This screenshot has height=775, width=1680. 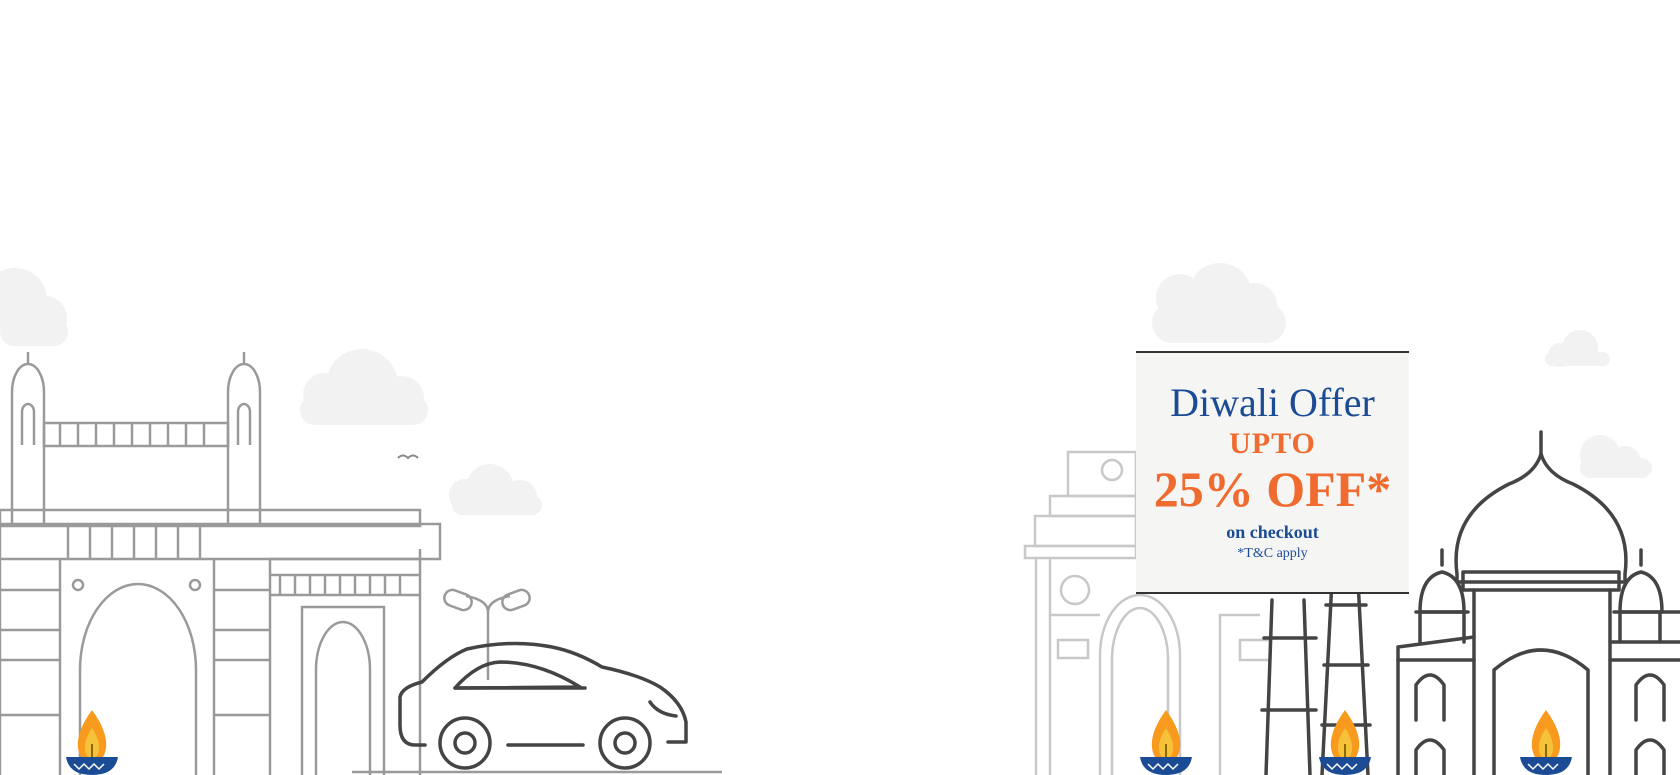 What do you see at coordinates (1272, 554) in the screenshot?
I see `offer-terms-link: *T&C apply` at bounding box center [1272, 554].